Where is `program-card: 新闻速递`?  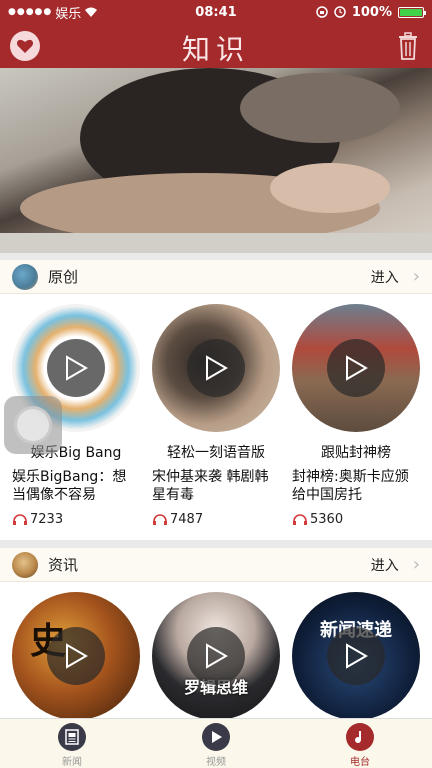
program-card: 新闻速递 is located at coordinates (356, 655).